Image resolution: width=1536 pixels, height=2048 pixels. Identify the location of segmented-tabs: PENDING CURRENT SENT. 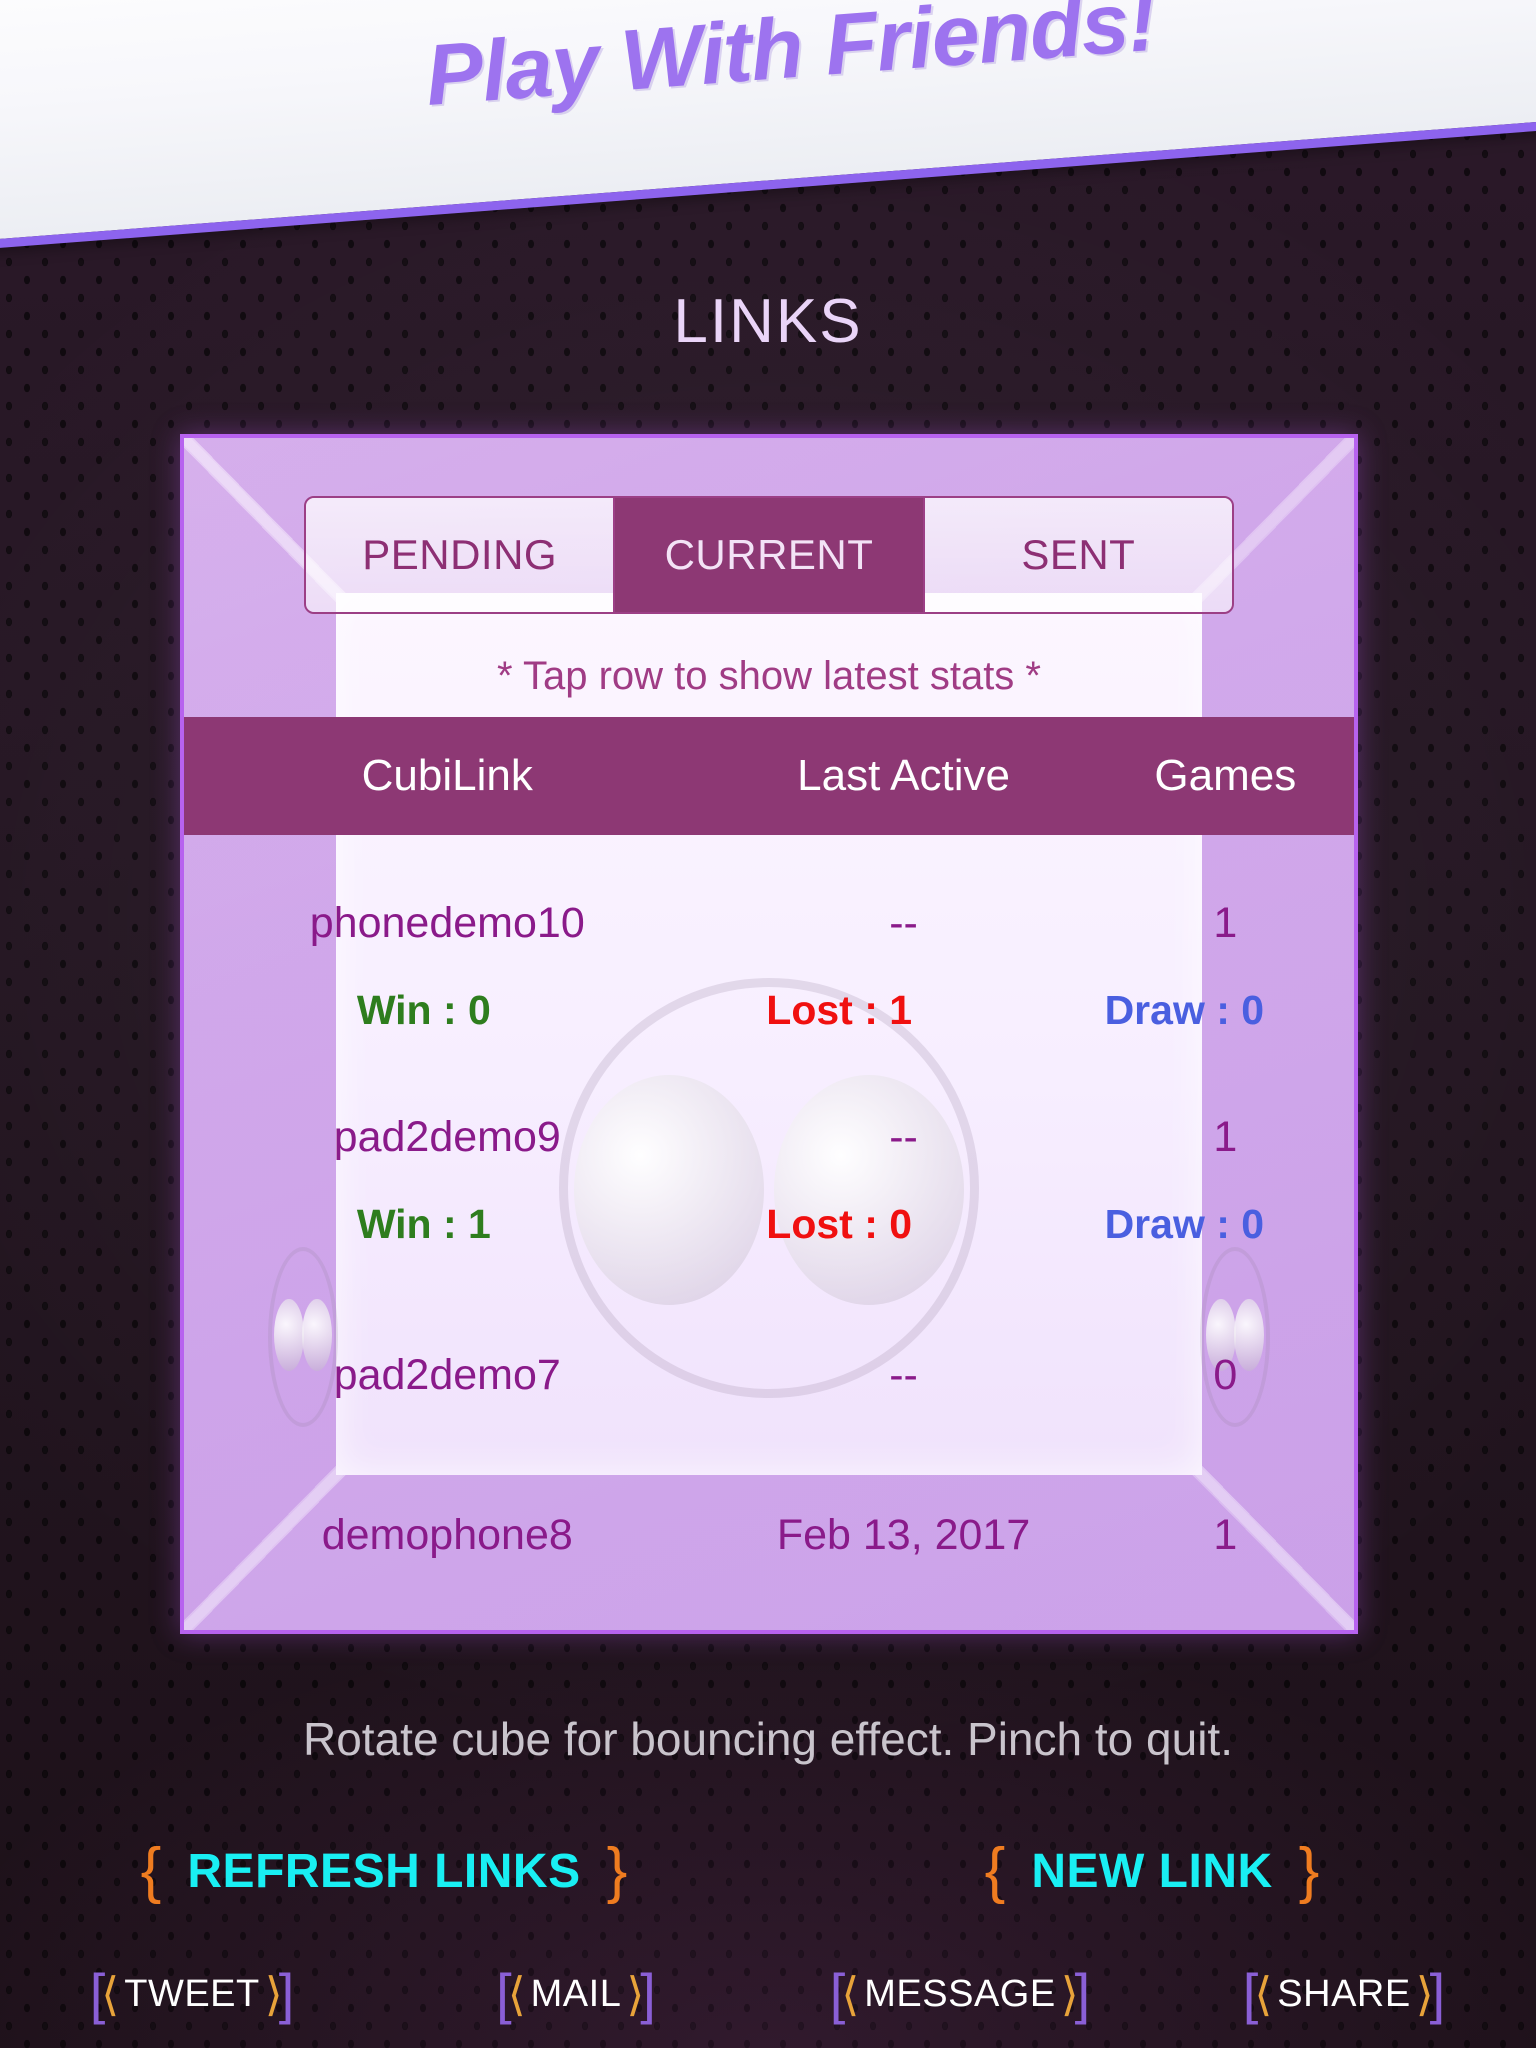
(769, 555).